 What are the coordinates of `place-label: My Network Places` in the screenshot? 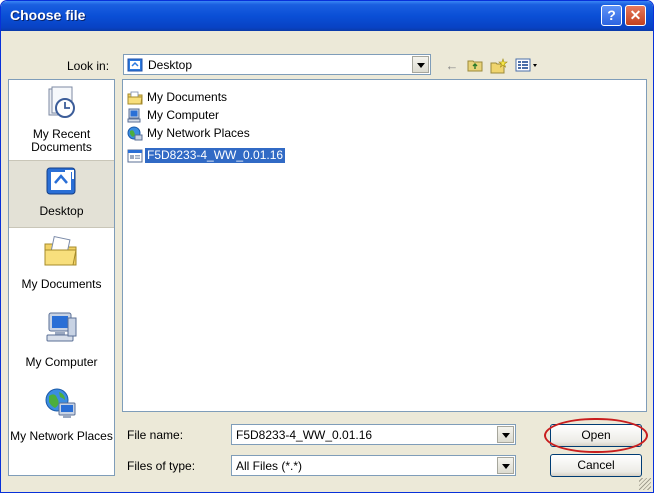 It's located at (61, 436).